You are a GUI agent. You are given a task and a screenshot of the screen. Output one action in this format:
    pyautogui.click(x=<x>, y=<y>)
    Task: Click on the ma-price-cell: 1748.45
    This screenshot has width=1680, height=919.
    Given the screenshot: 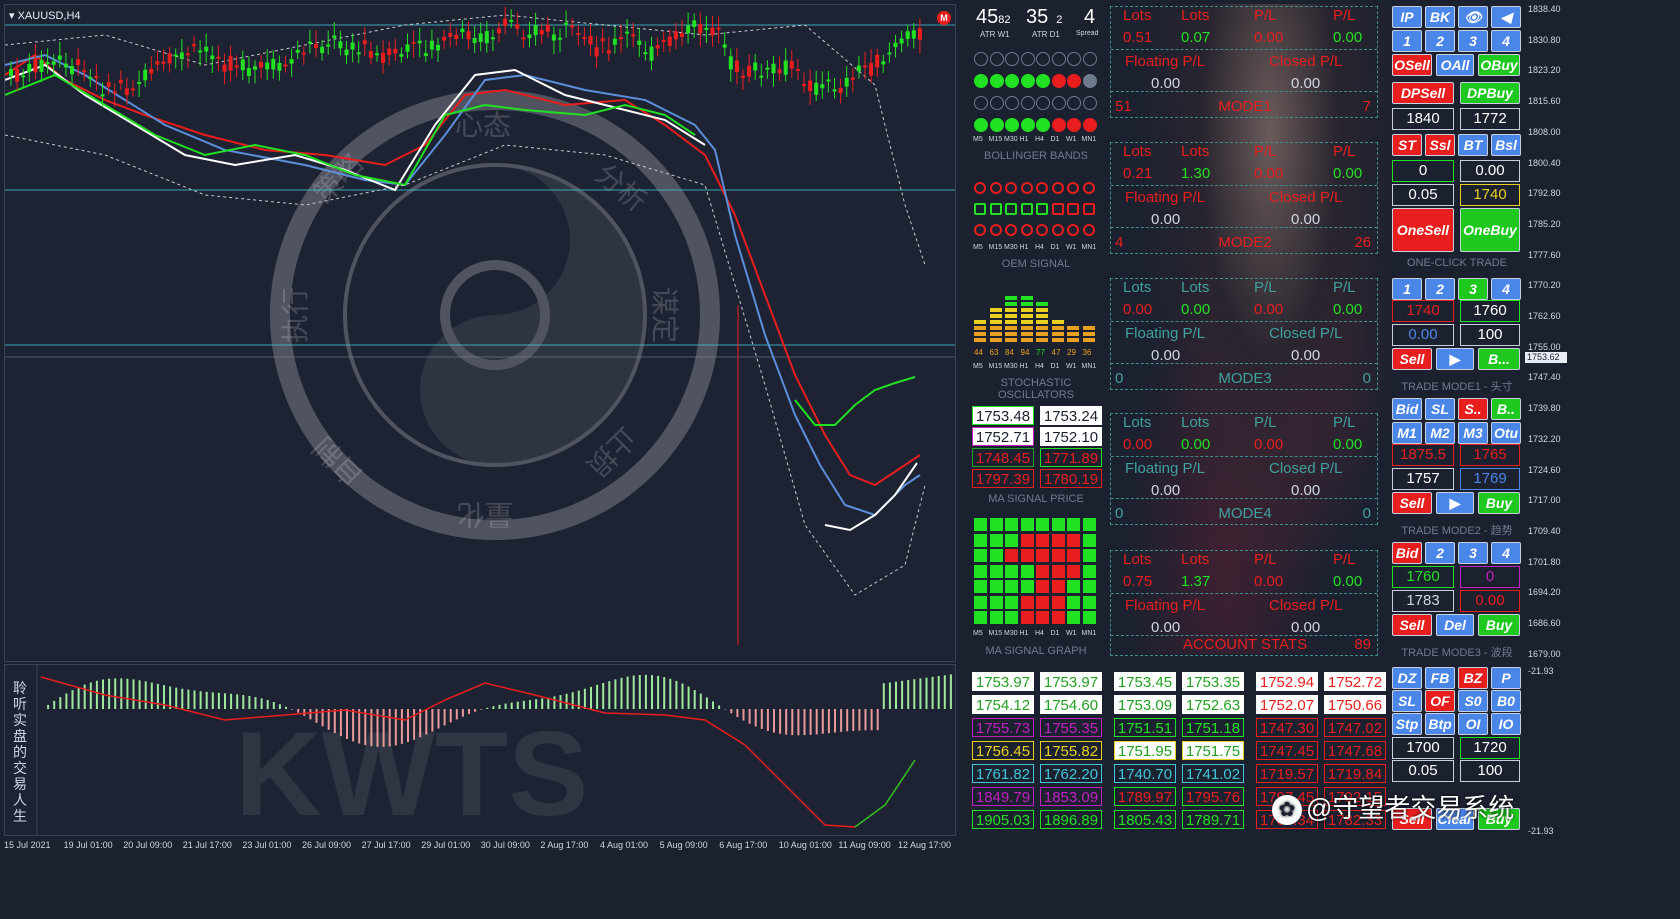 What is the action you would take?
    pyautogui.click(x=1003, y=457)
    